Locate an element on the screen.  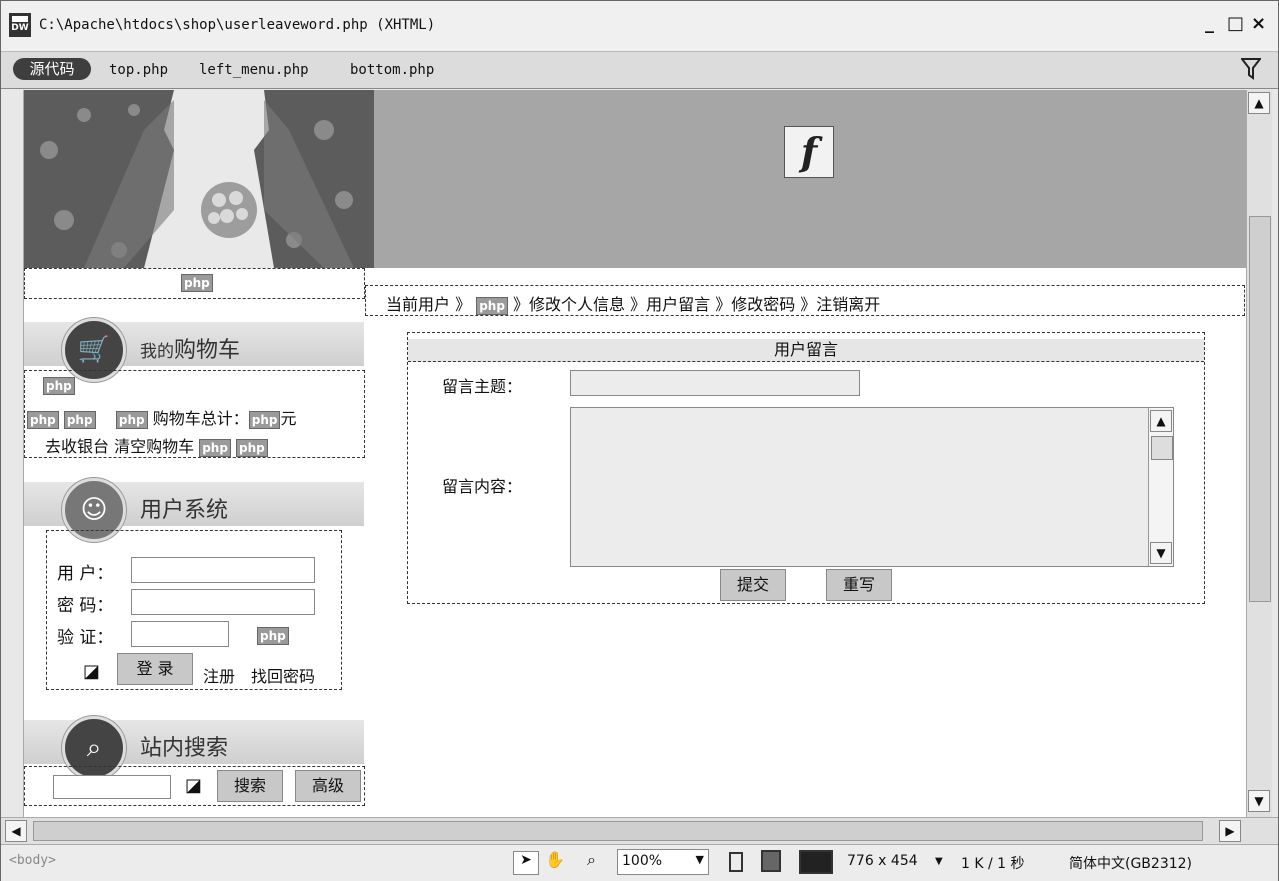
content-textarea: ▲ ▼ is located at coordinates (872, 487).